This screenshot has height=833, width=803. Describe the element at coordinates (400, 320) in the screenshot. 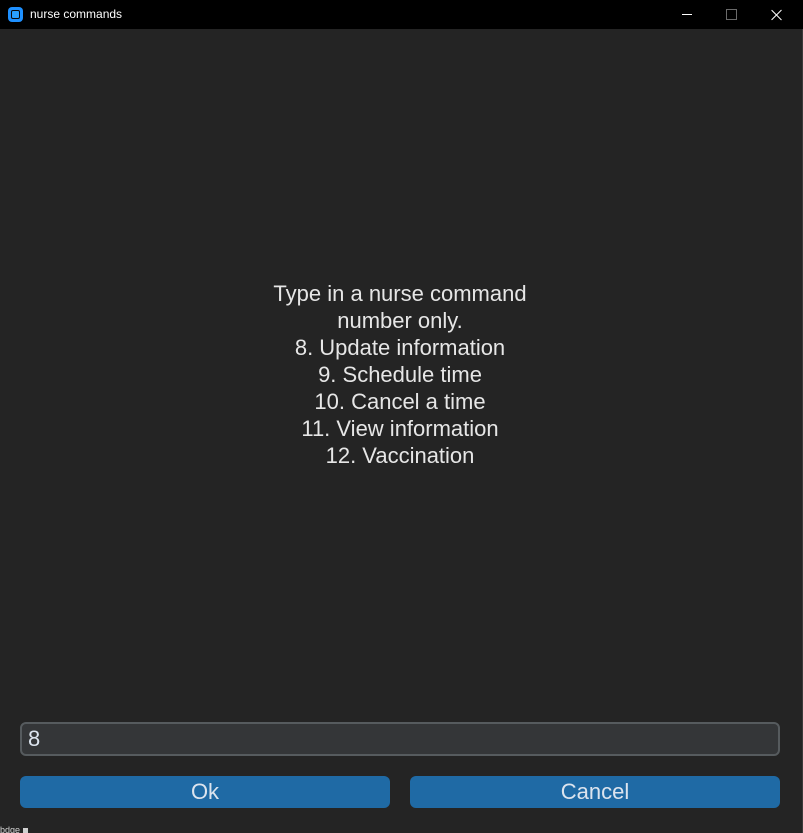

I see `prompt-line: number only.` at that location.